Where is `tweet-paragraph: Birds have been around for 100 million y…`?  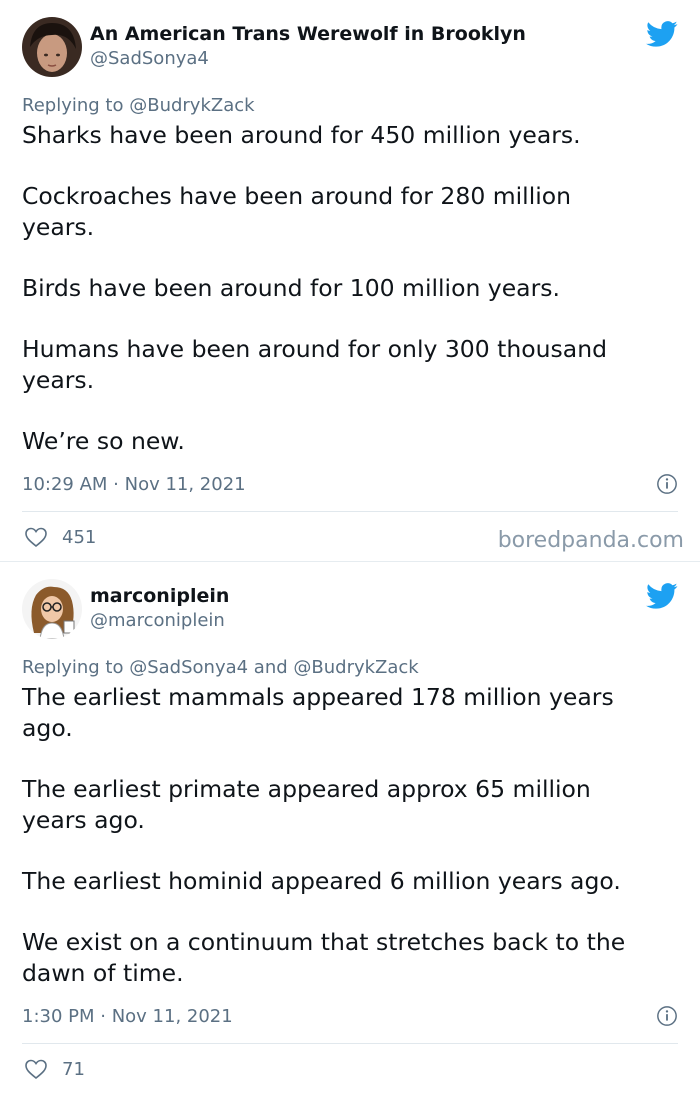
tweet-paragraph: Birds have been around for 100 million y… is located at coordinates (291, 288).